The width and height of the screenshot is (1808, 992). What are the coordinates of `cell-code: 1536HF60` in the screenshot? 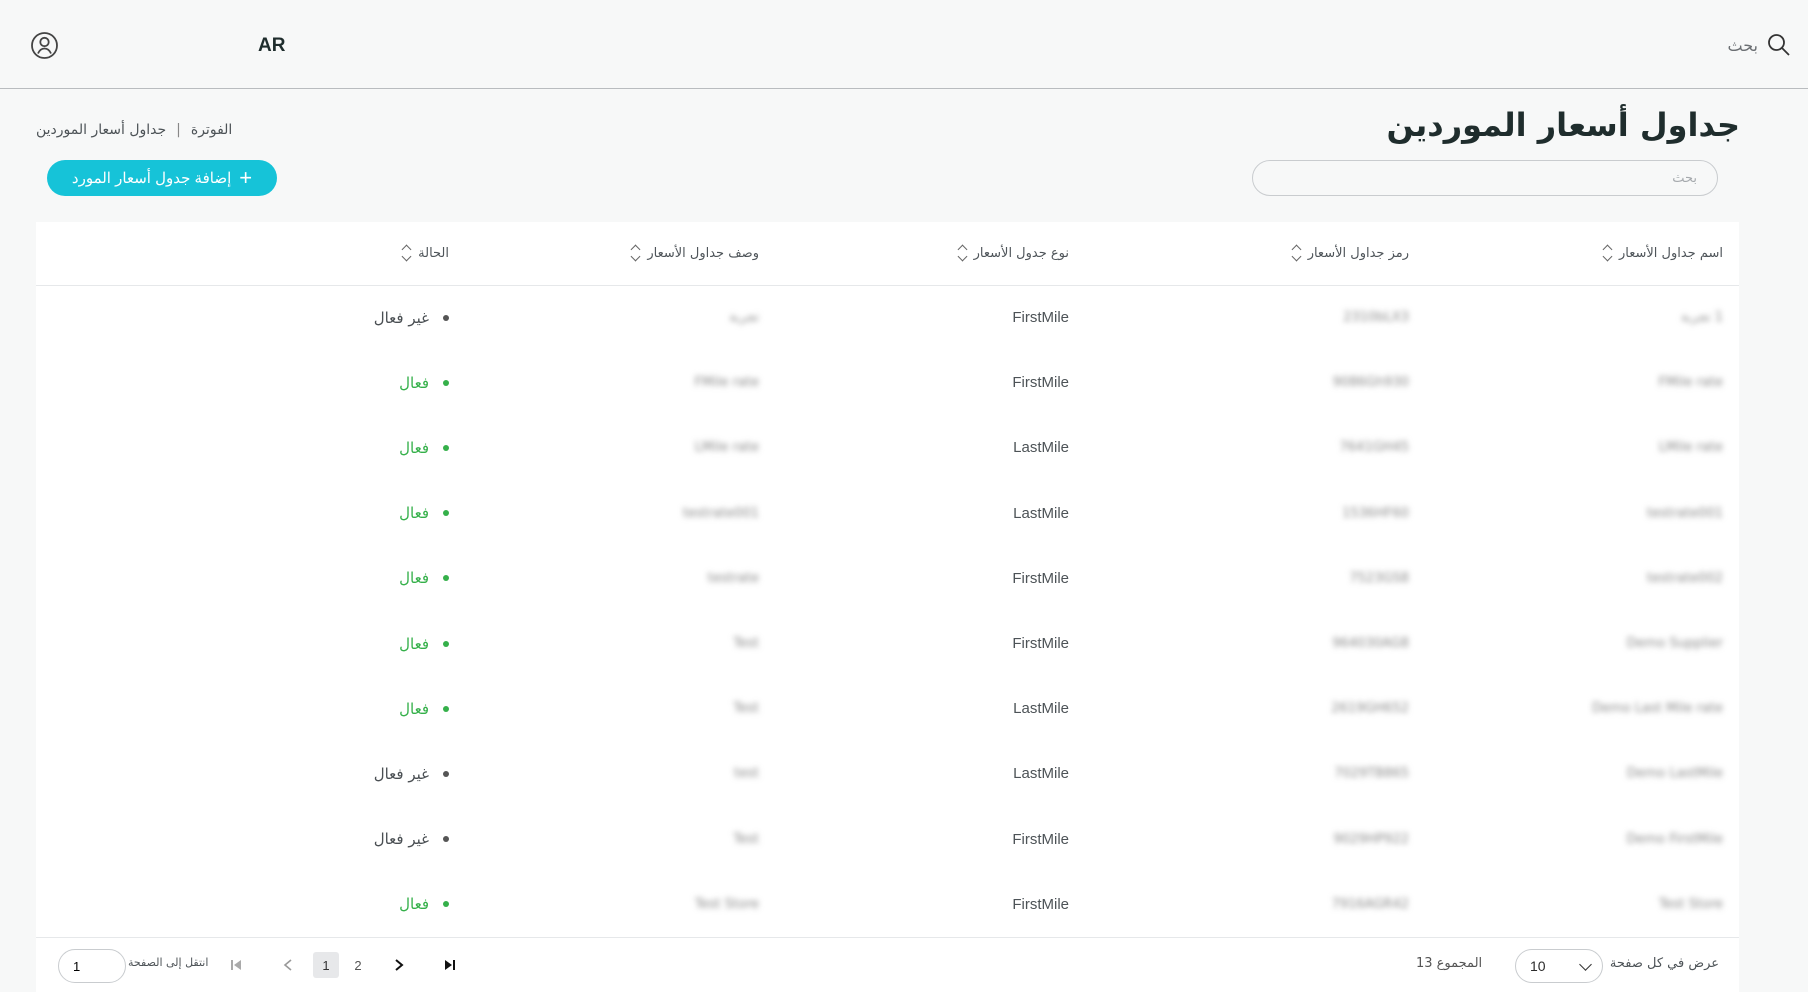 It's located at (1375, 513).